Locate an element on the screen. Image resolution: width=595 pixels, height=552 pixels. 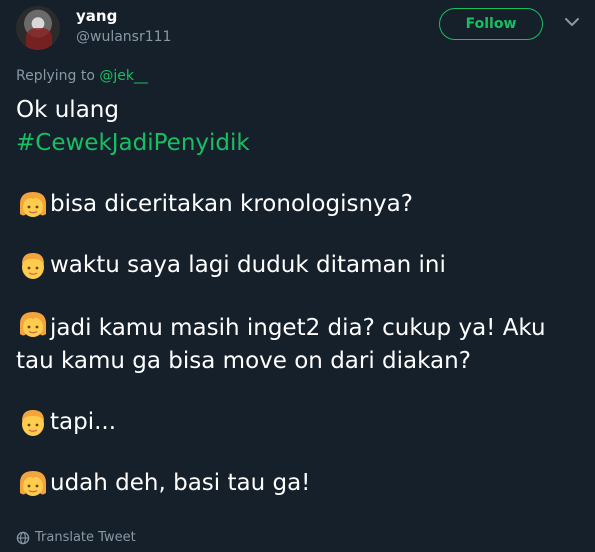
dialogue-line: bisa diceritakan kronologisnya? is located at coordinates (301, 204).